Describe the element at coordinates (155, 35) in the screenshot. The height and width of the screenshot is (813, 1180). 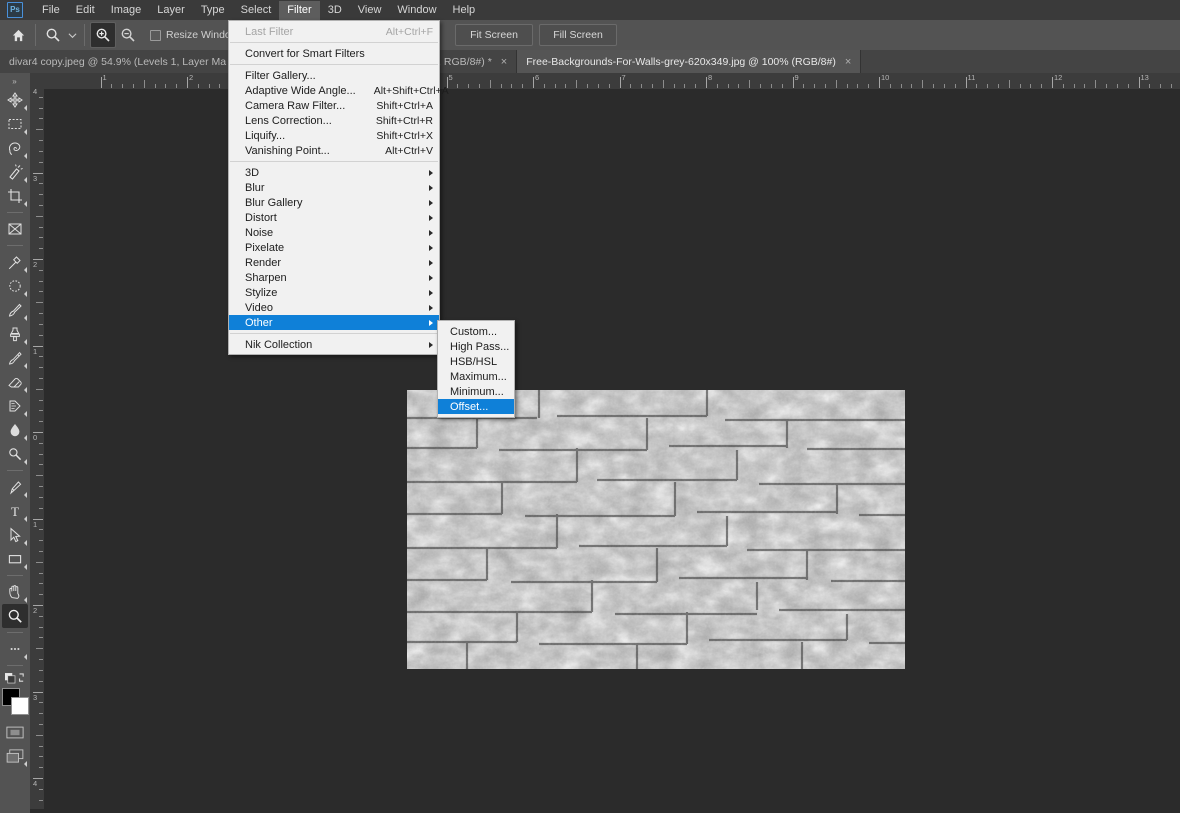
I see `resize-windows-checkbox-box` at that location.